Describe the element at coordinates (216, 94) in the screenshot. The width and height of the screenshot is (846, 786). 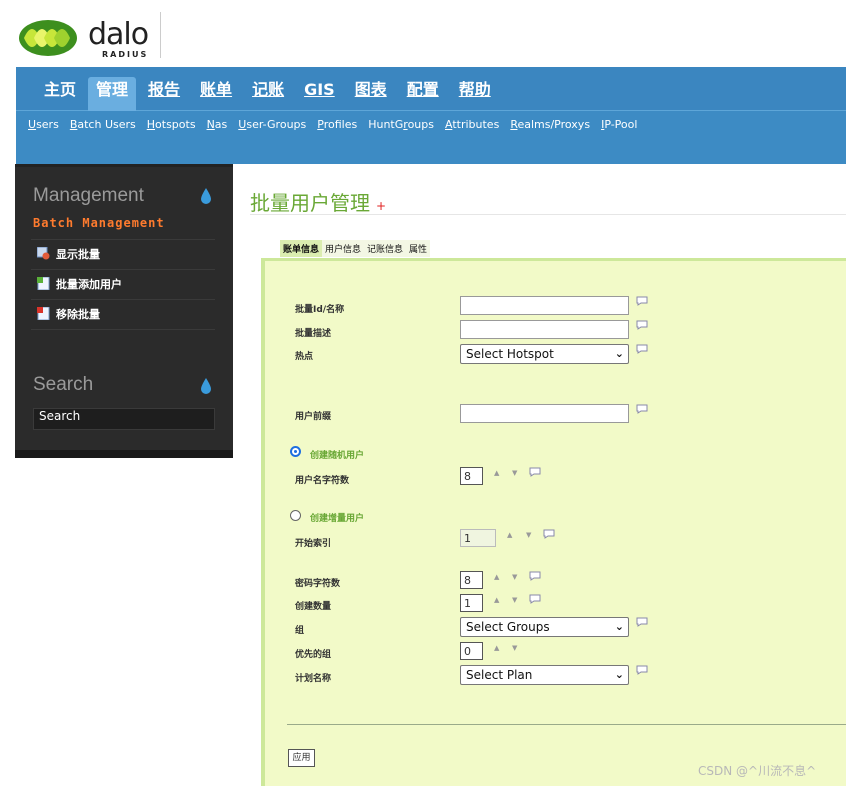
I see `nav-tab-billing: 账单` at that location.